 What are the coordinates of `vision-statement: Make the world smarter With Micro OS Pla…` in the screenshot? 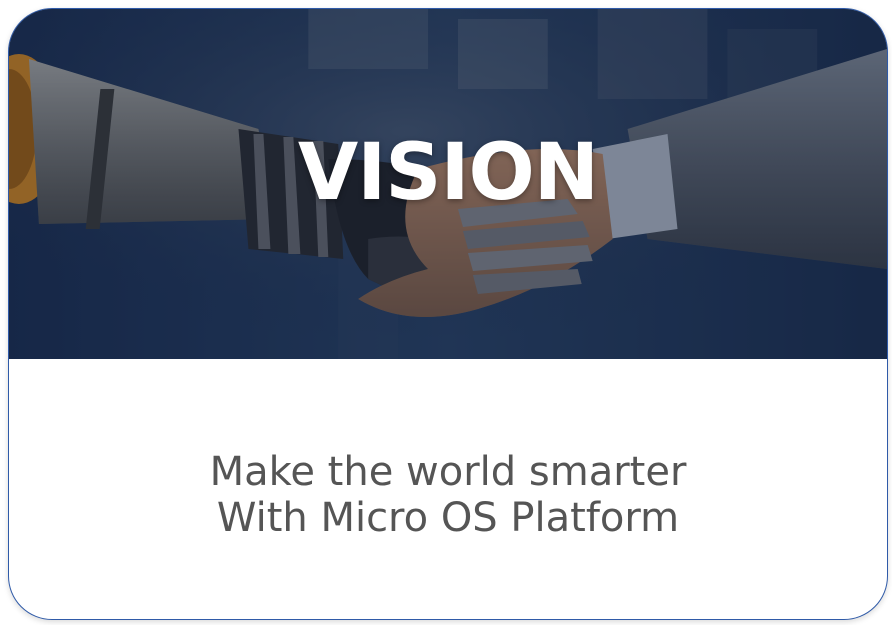 It's located at (448, 495).